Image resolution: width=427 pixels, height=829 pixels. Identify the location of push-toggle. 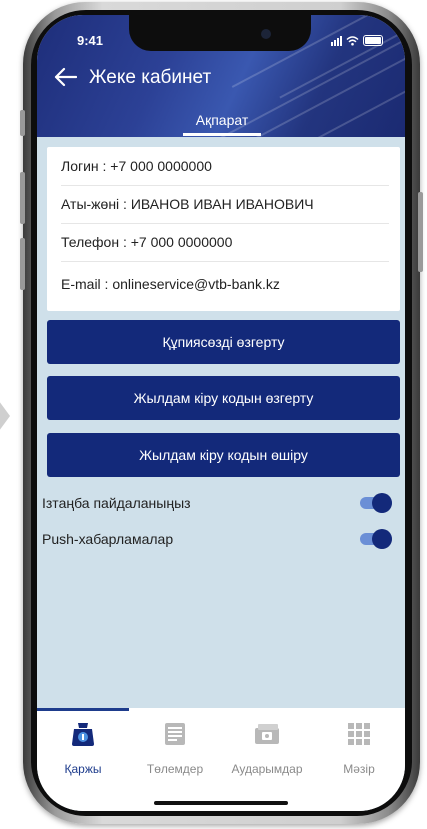
(376, 539).